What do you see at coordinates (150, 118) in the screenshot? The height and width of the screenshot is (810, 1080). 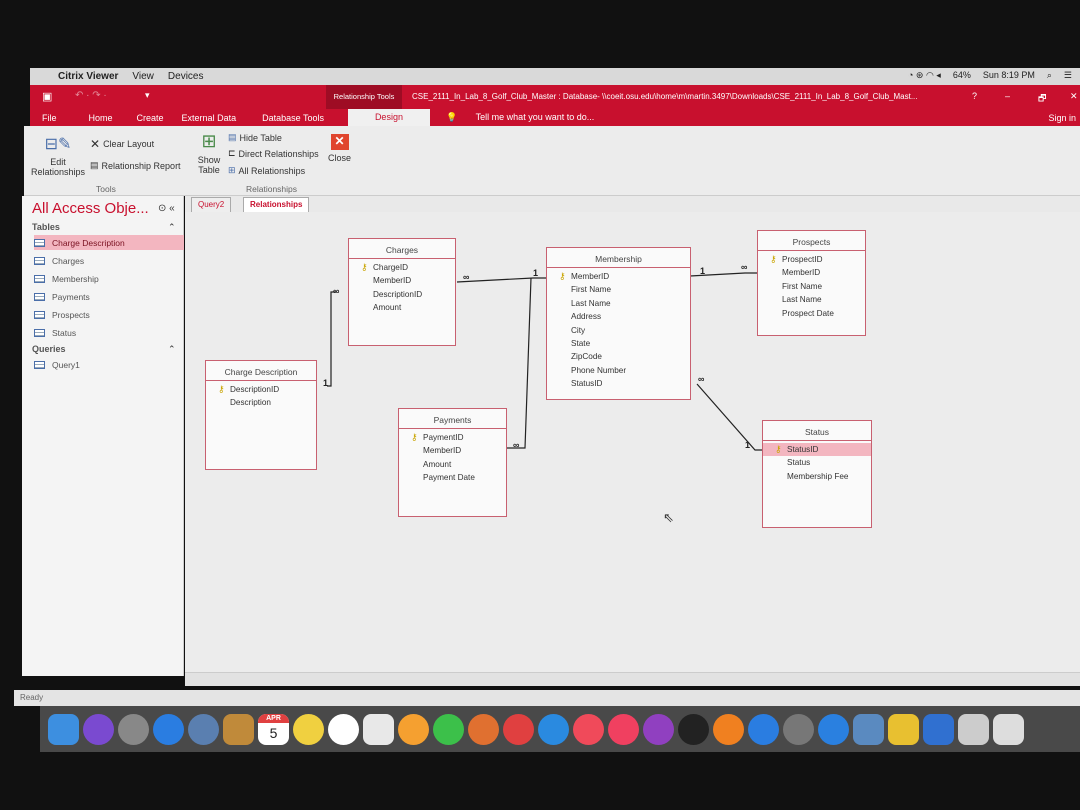 I see `tab-create: Create` at bounding box center [150, 118].